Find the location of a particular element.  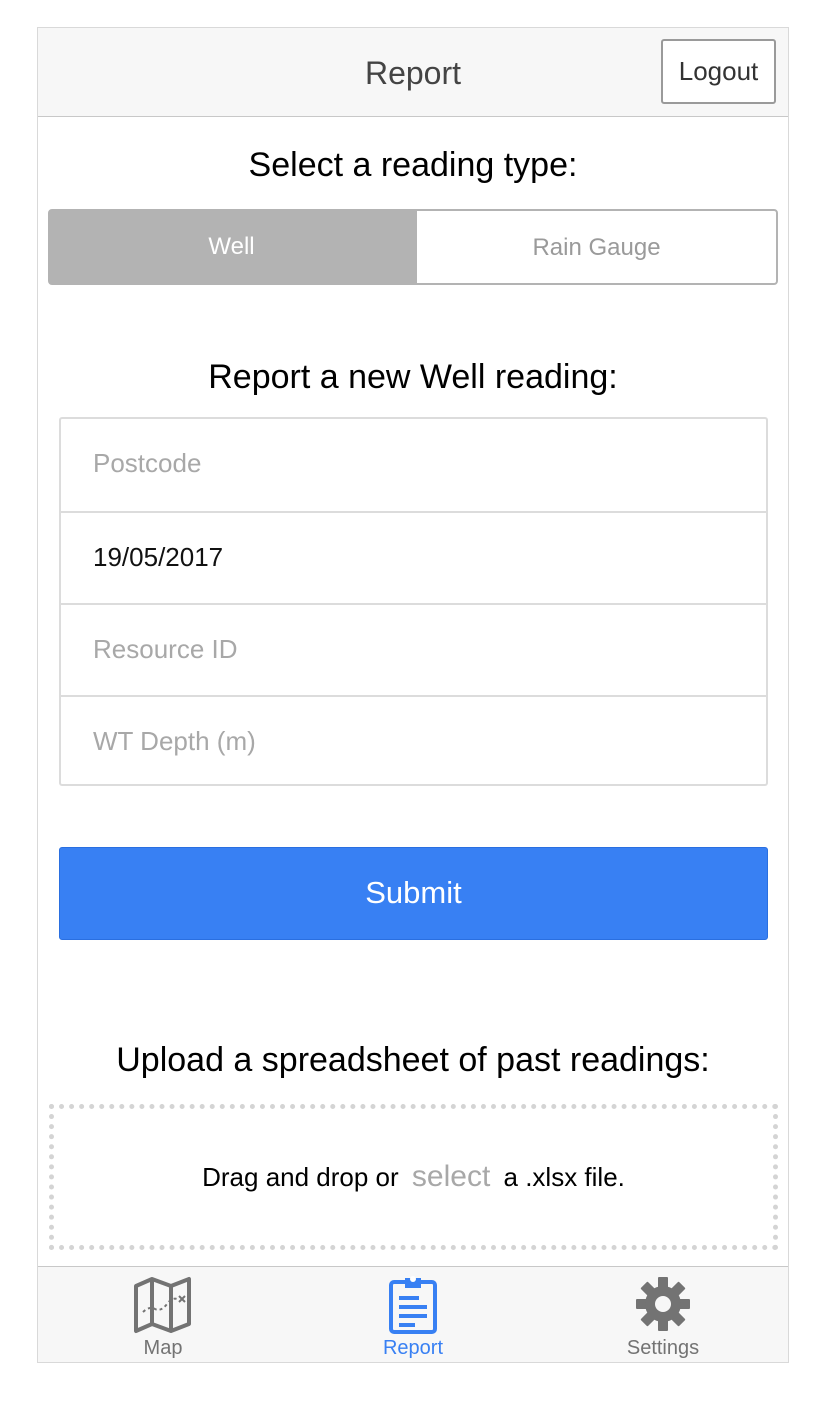

tab-settings-label: Settings is located at coordinates (663, 1348).